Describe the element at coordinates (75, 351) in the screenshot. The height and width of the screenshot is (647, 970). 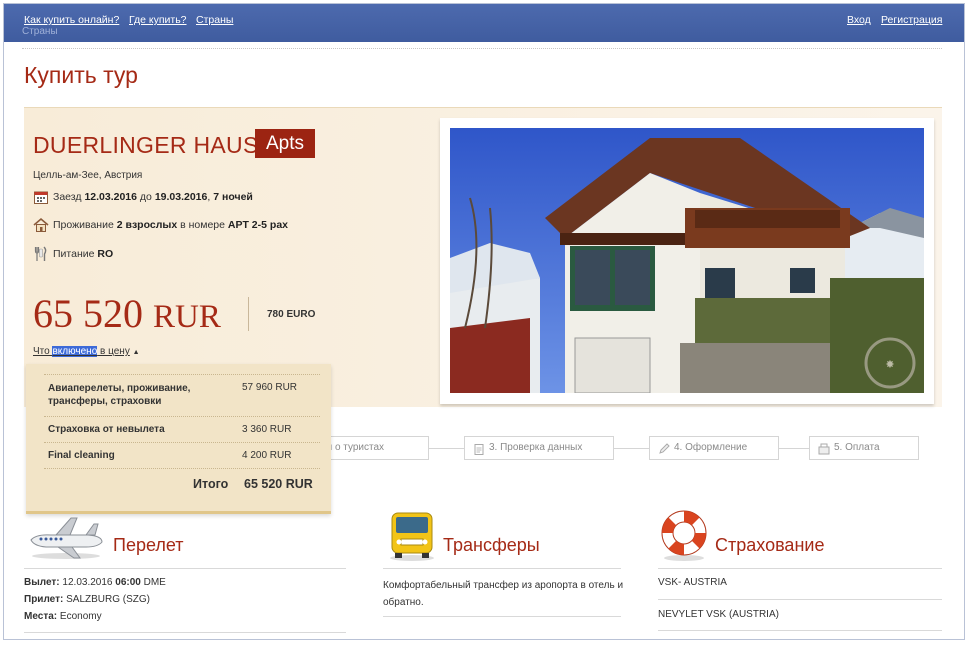
I see `included-link-highlight: включено` at that location.